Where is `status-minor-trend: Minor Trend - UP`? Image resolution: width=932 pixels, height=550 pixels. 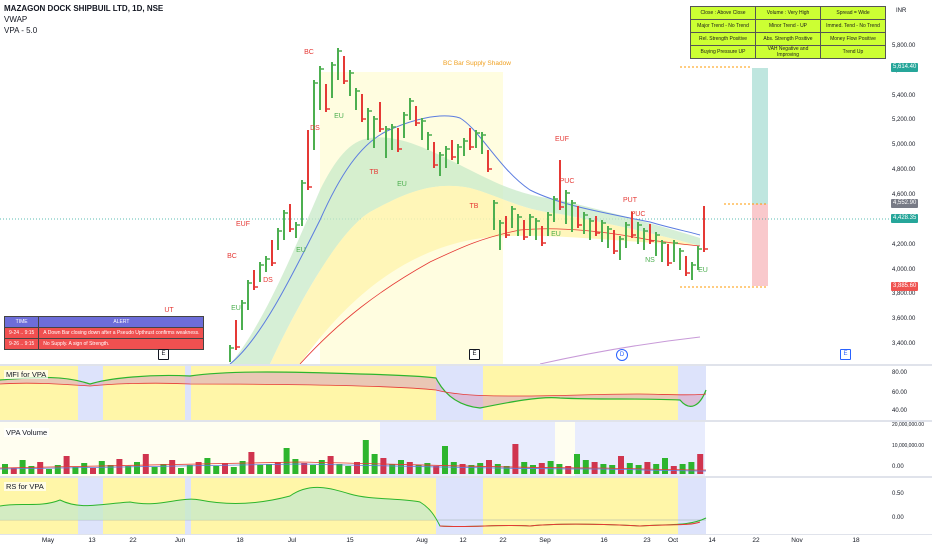
status-minor-trend: Minor Trend - UP is located at coordinates (788, 26).